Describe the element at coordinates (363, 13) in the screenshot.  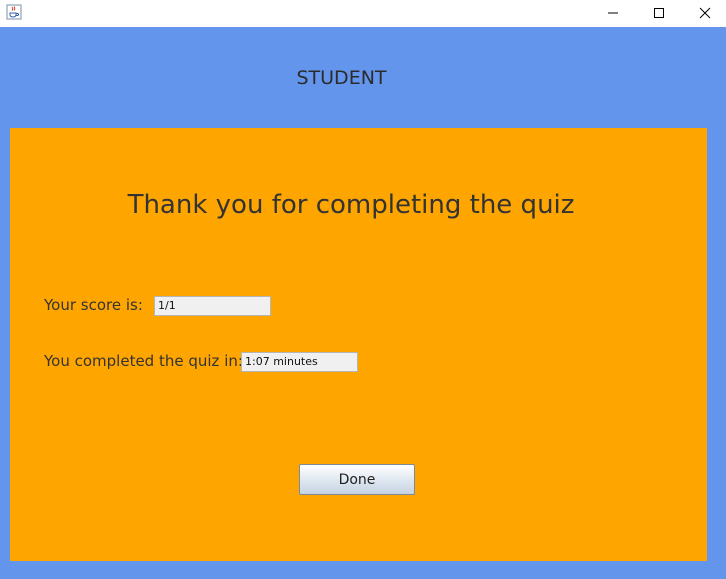
I see `title-bar` at that location.